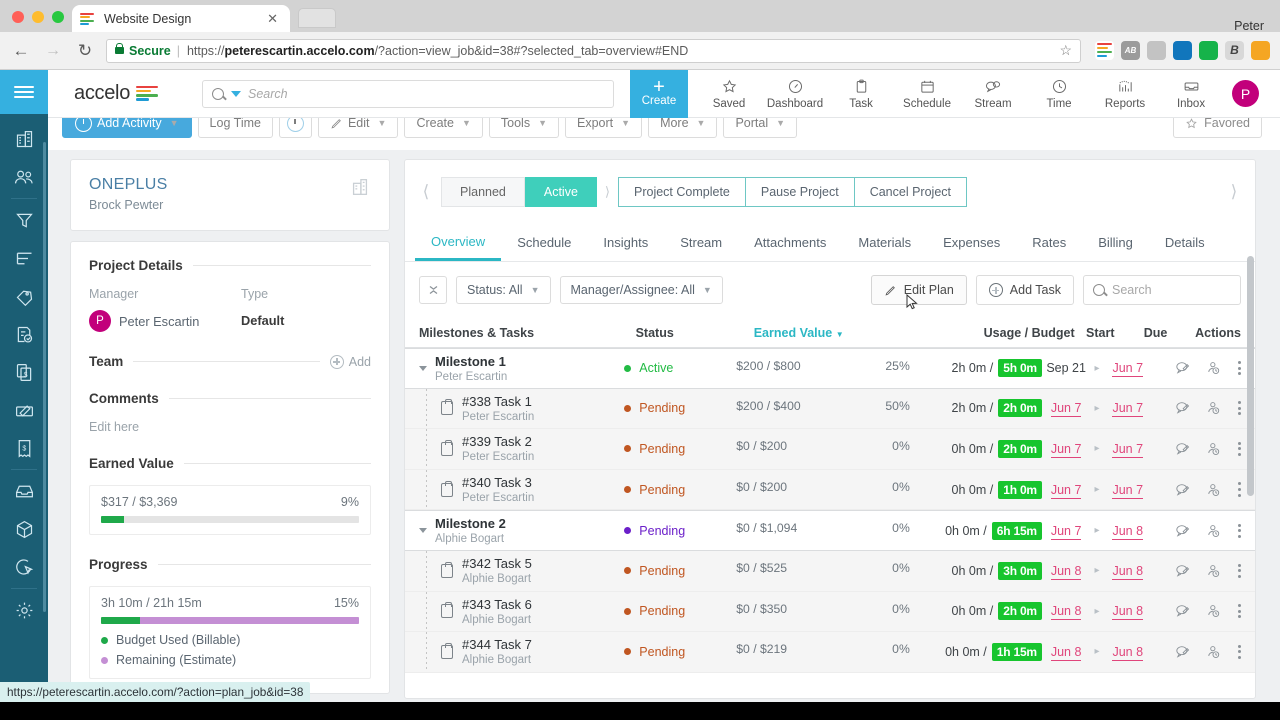  I want to click on row-title: #338 Task 1, so click(497, 401).